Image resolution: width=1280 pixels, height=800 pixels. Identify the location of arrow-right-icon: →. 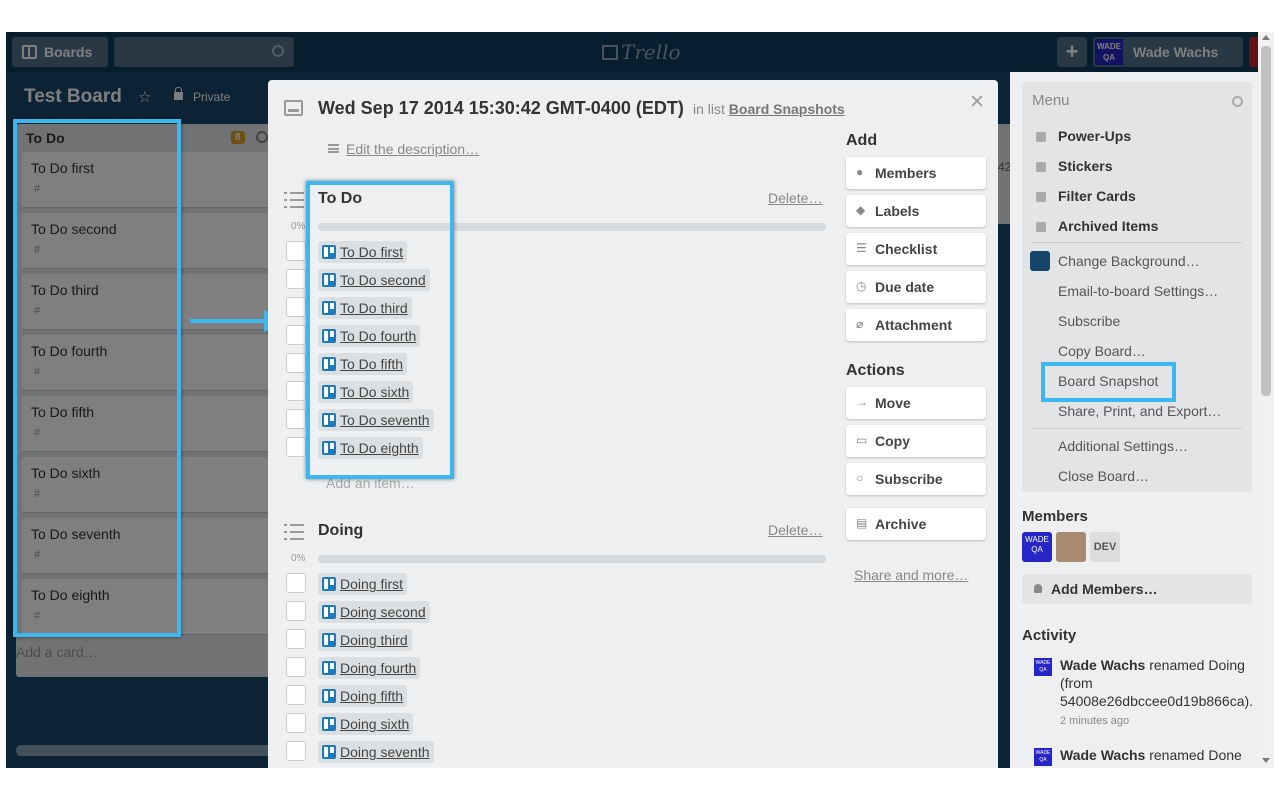
(862, 402).